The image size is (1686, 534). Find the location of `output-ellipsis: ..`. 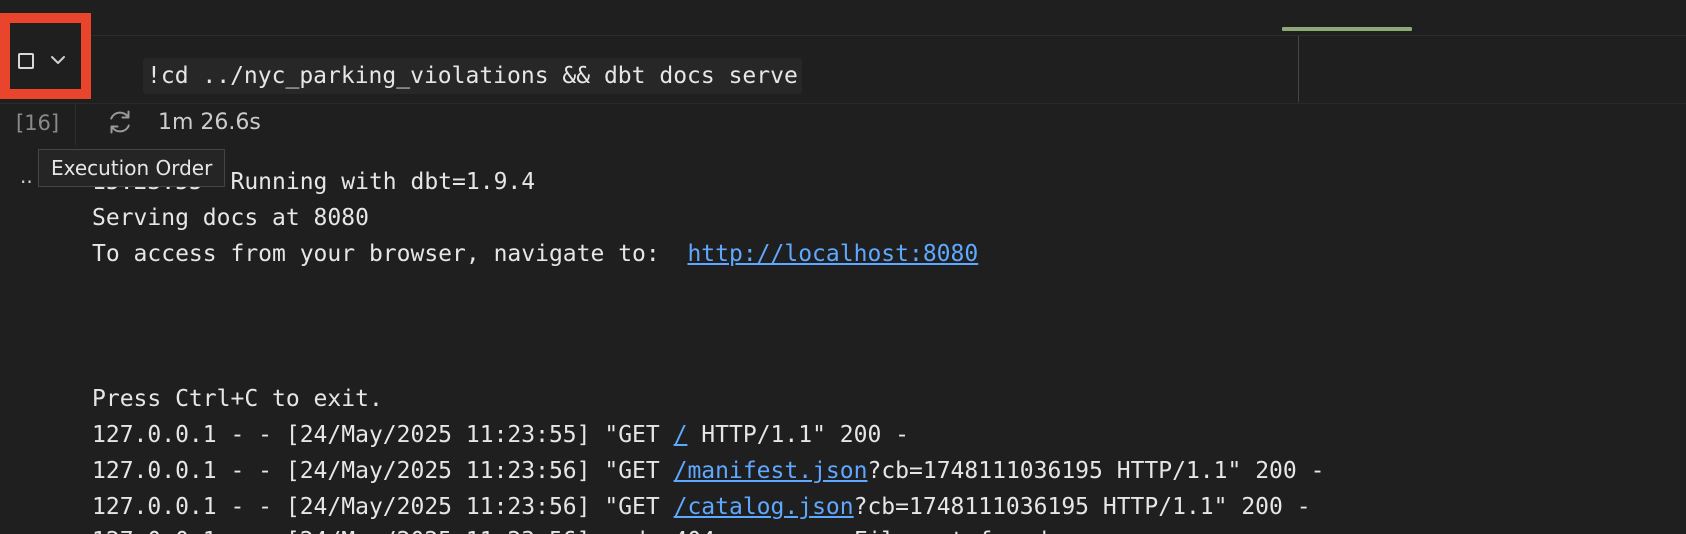

output-ellipsis: .. is located at coordinates (26, 176).